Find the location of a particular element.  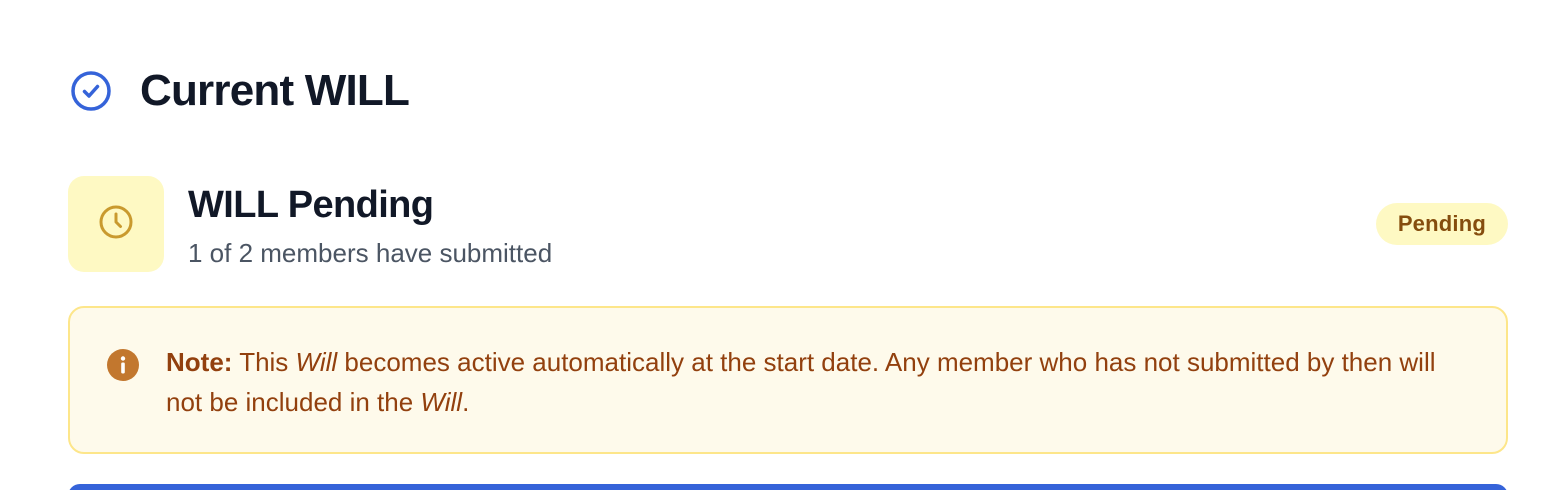

status-icon-box is located at coordinates (116, 224).